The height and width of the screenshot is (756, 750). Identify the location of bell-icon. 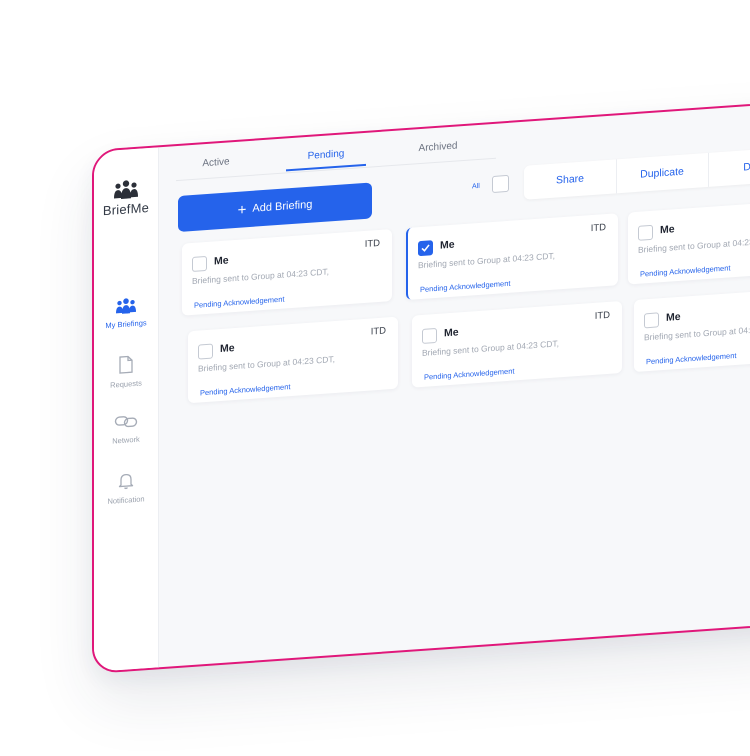
(126, 481).